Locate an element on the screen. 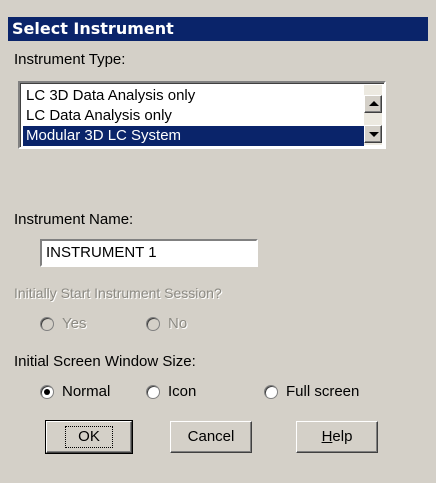 Image resolution: width=436 pixels, height=483 pixels. instrument-type-item: LC Data Analysis only is located at coordinates (193, 116).